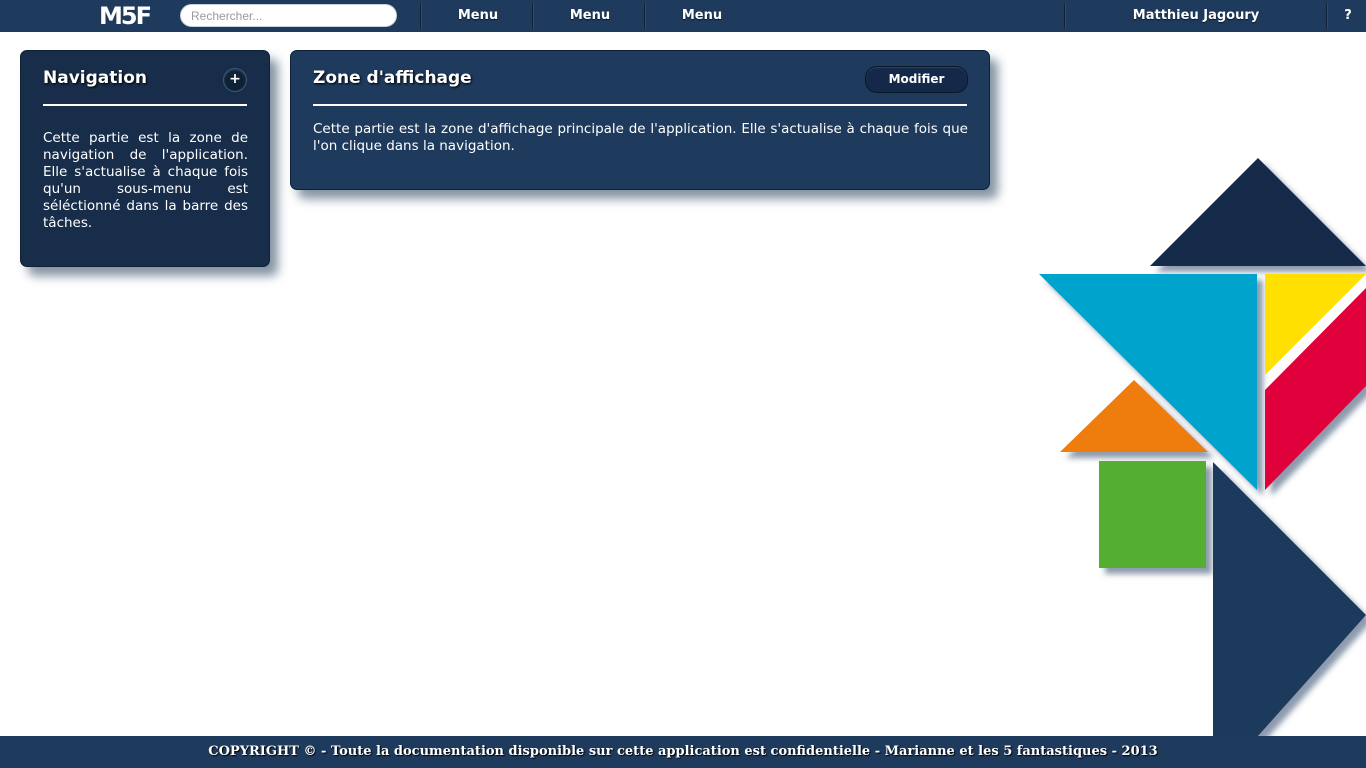 The image size is (1366, 768). Describe the element at coordinates (1348, 16) in the screenshot. I see `help-button: ?` at that location.